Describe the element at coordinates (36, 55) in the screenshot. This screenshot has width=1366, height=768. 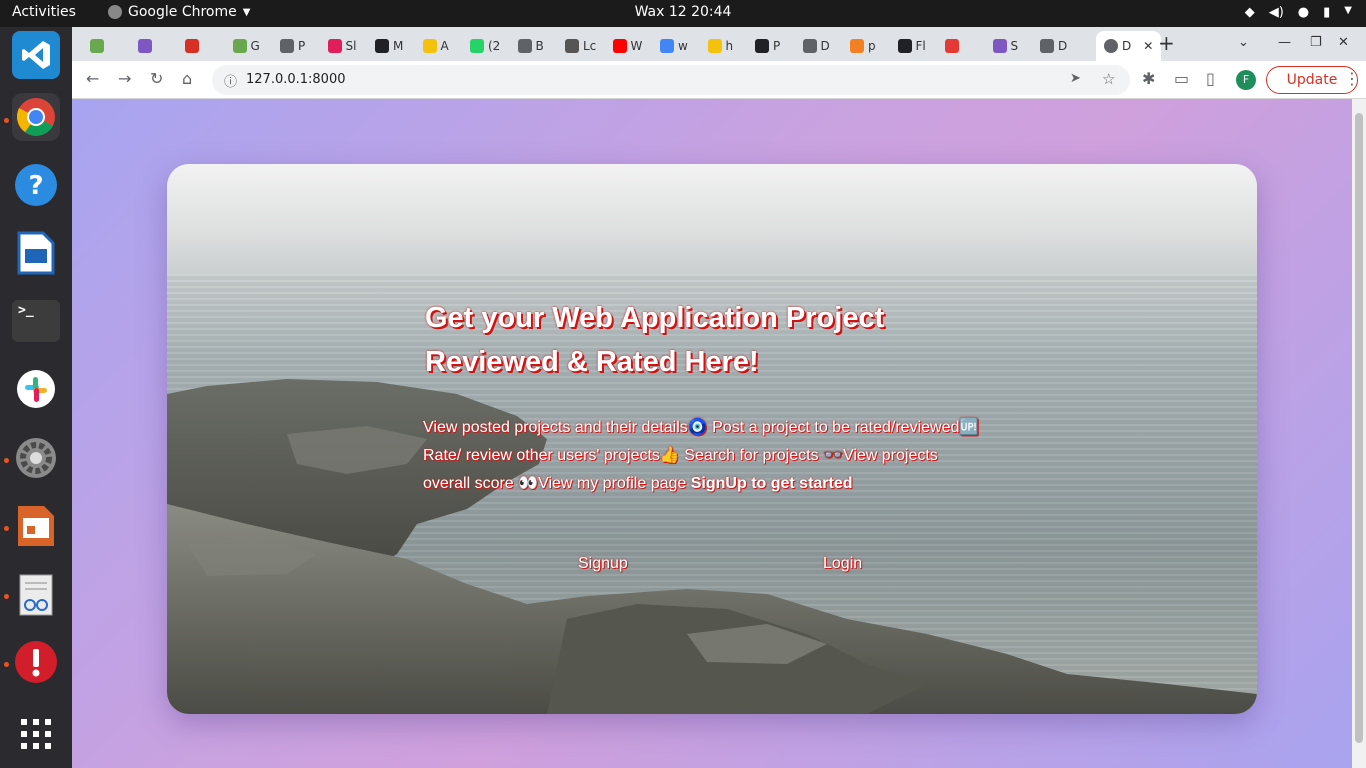
I see `vscode-icon` at that location.